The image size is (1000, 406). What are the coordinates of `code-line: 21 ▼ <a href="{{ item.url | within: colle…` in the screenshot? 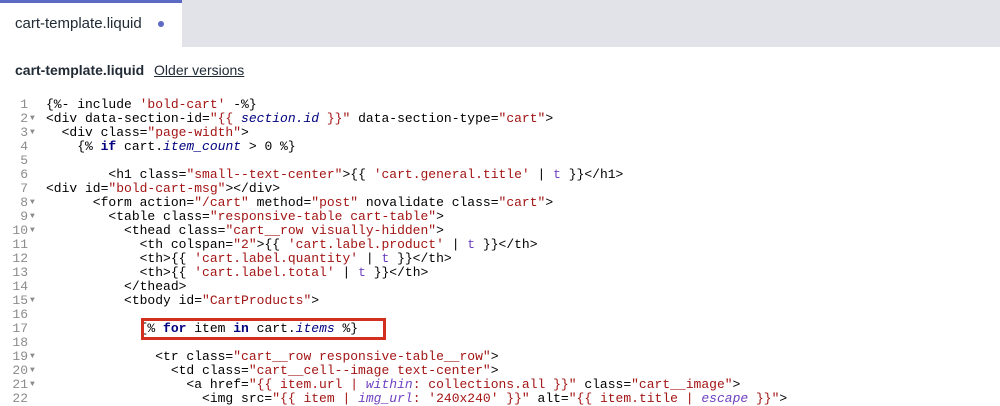 It's located at (500, 385).